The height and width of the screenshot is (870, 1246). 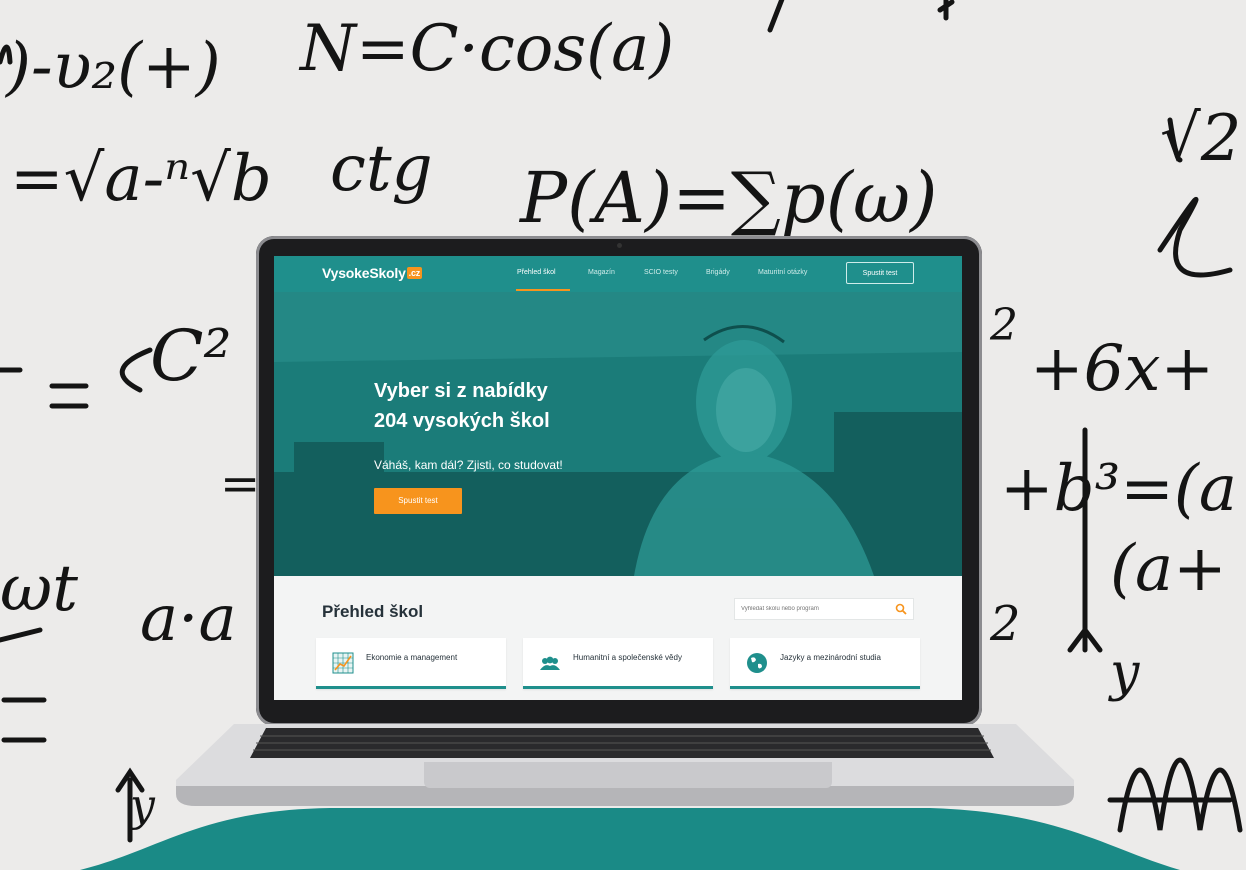 I want to click on search-box, so click(x=824, y=609).